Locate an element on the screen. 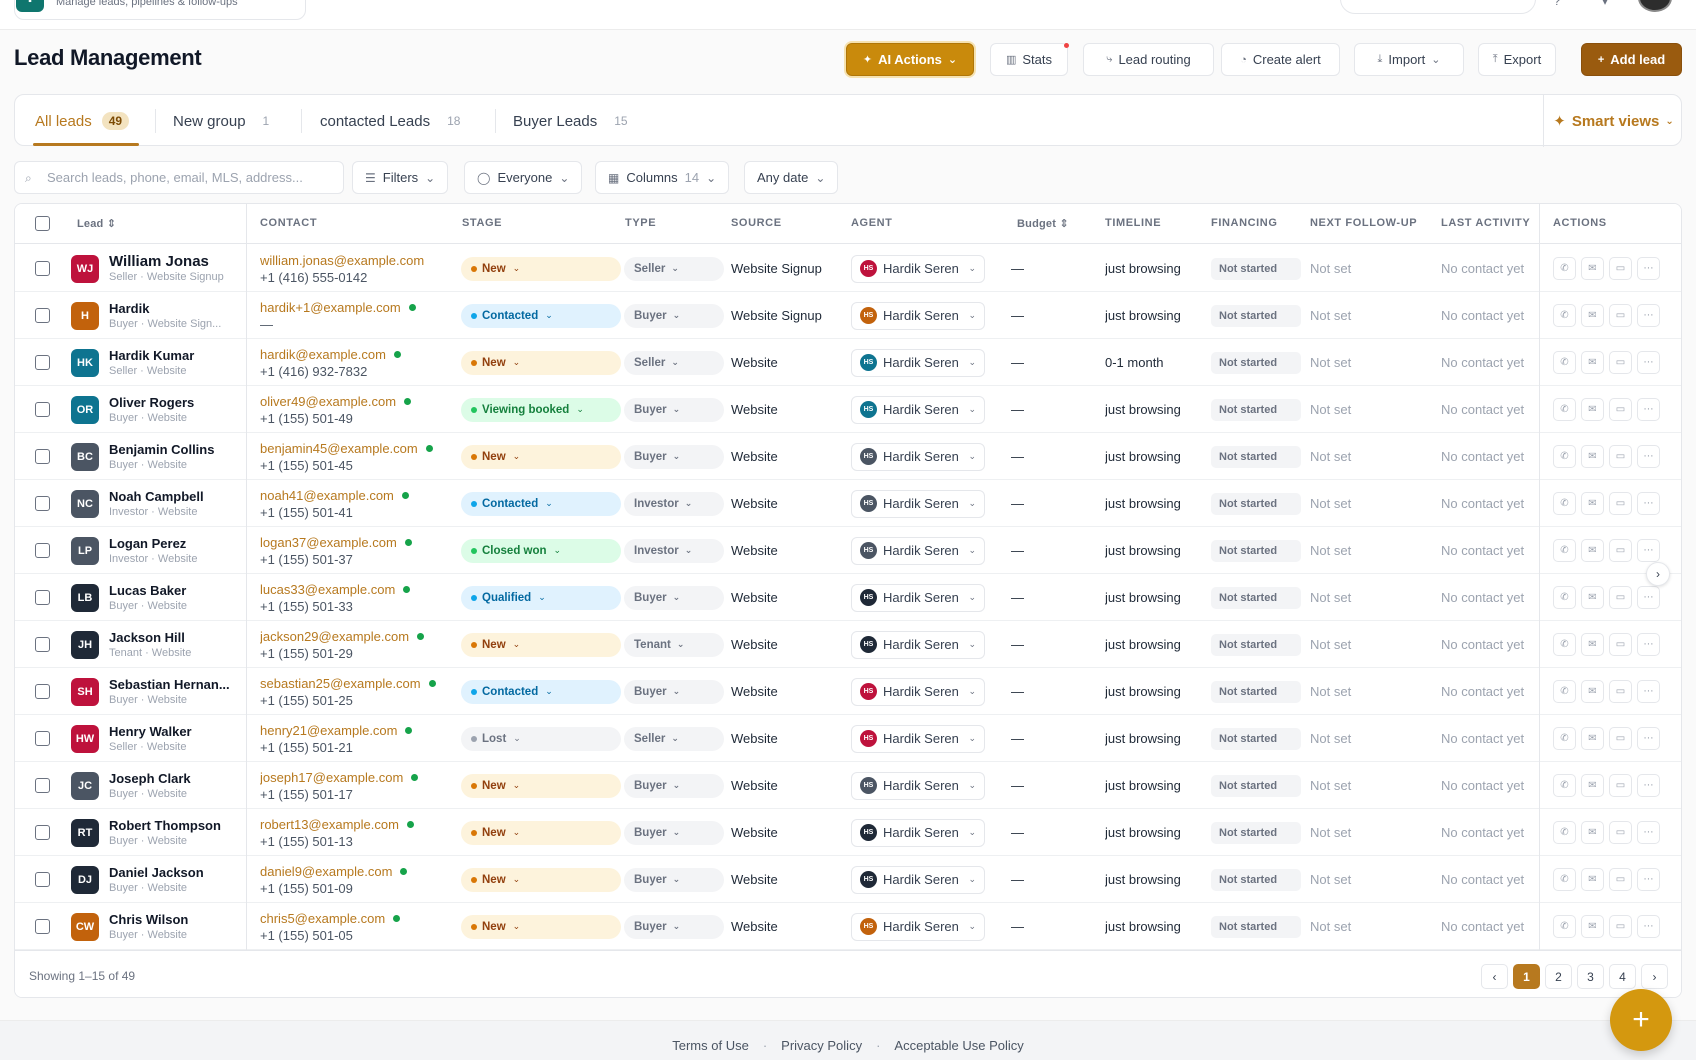 The image size is (1696, 1060). lead-email-link: oliver49@example.com is located at coordinates (360, 401).